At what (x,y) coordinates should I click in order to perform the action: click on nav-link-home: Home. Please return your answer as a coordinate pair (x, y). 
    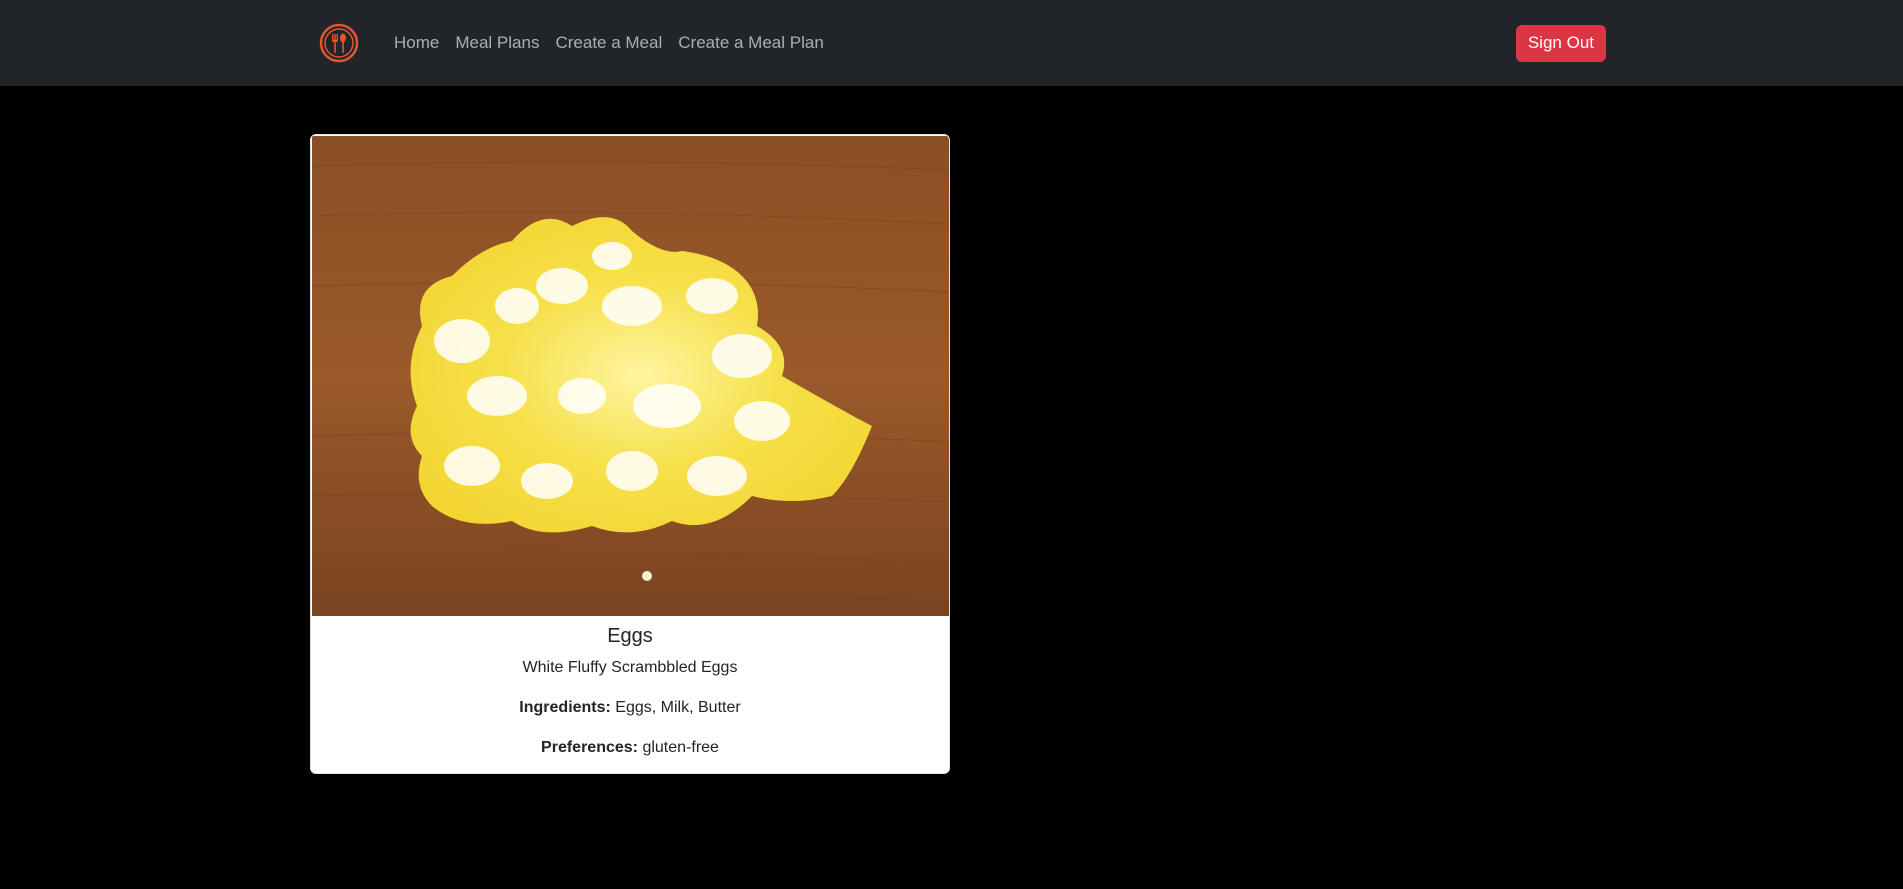
    Looking at the image, I should click on (416, 43).